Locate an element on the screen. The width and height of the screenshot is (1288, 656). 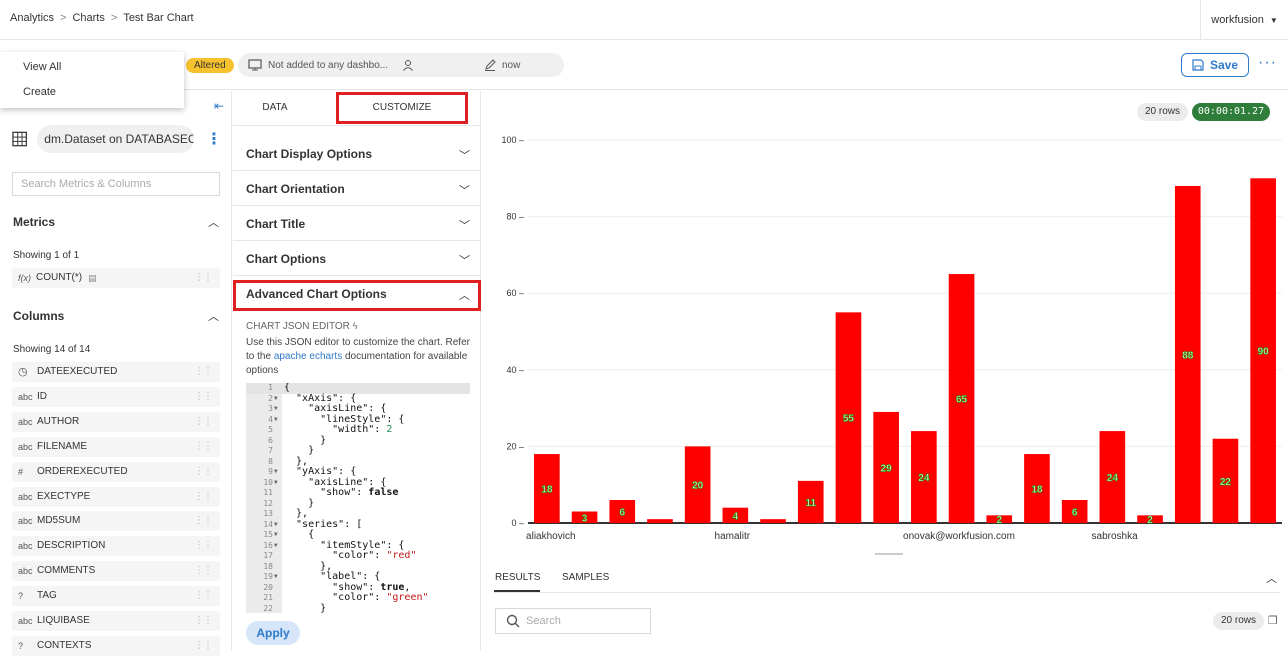
column-item: ◷ DATEEXECUTED ⋮⋮ is located at coordinates (116, 372).